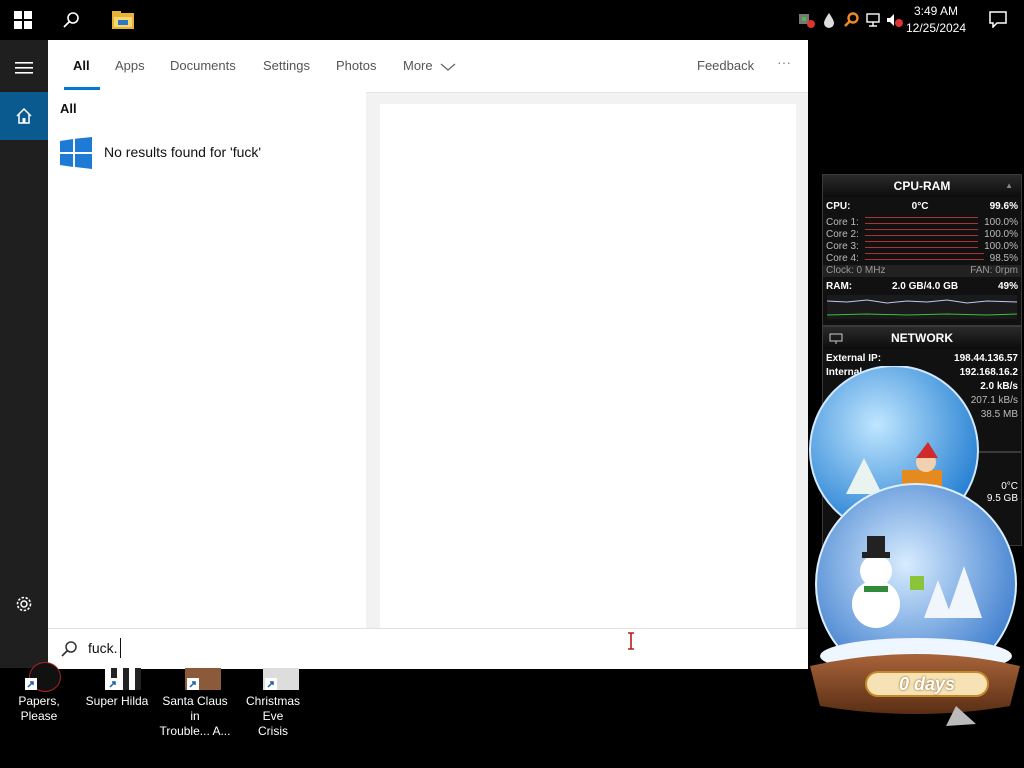  I want to click on network-title: NETWORK, so click(922, 338).